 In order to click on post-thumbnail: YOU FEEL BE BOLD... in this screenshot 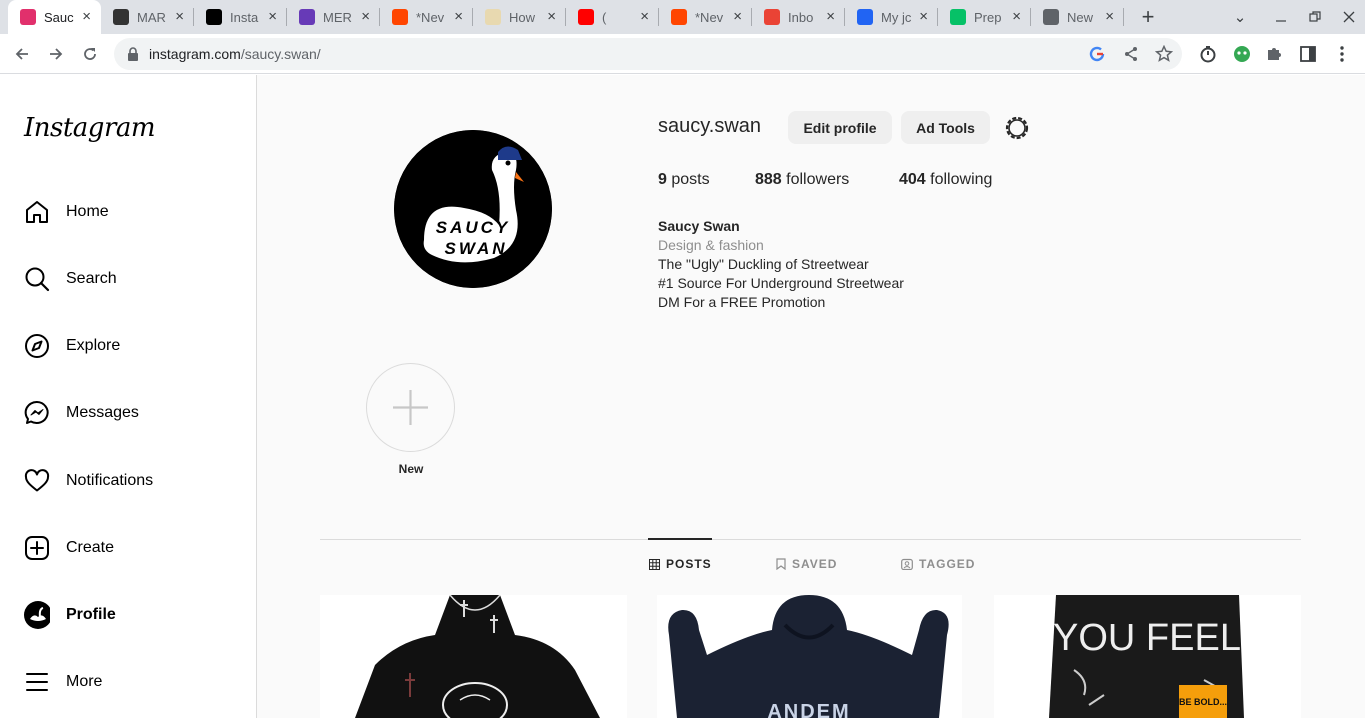, I will do `click(1147, 656)`.